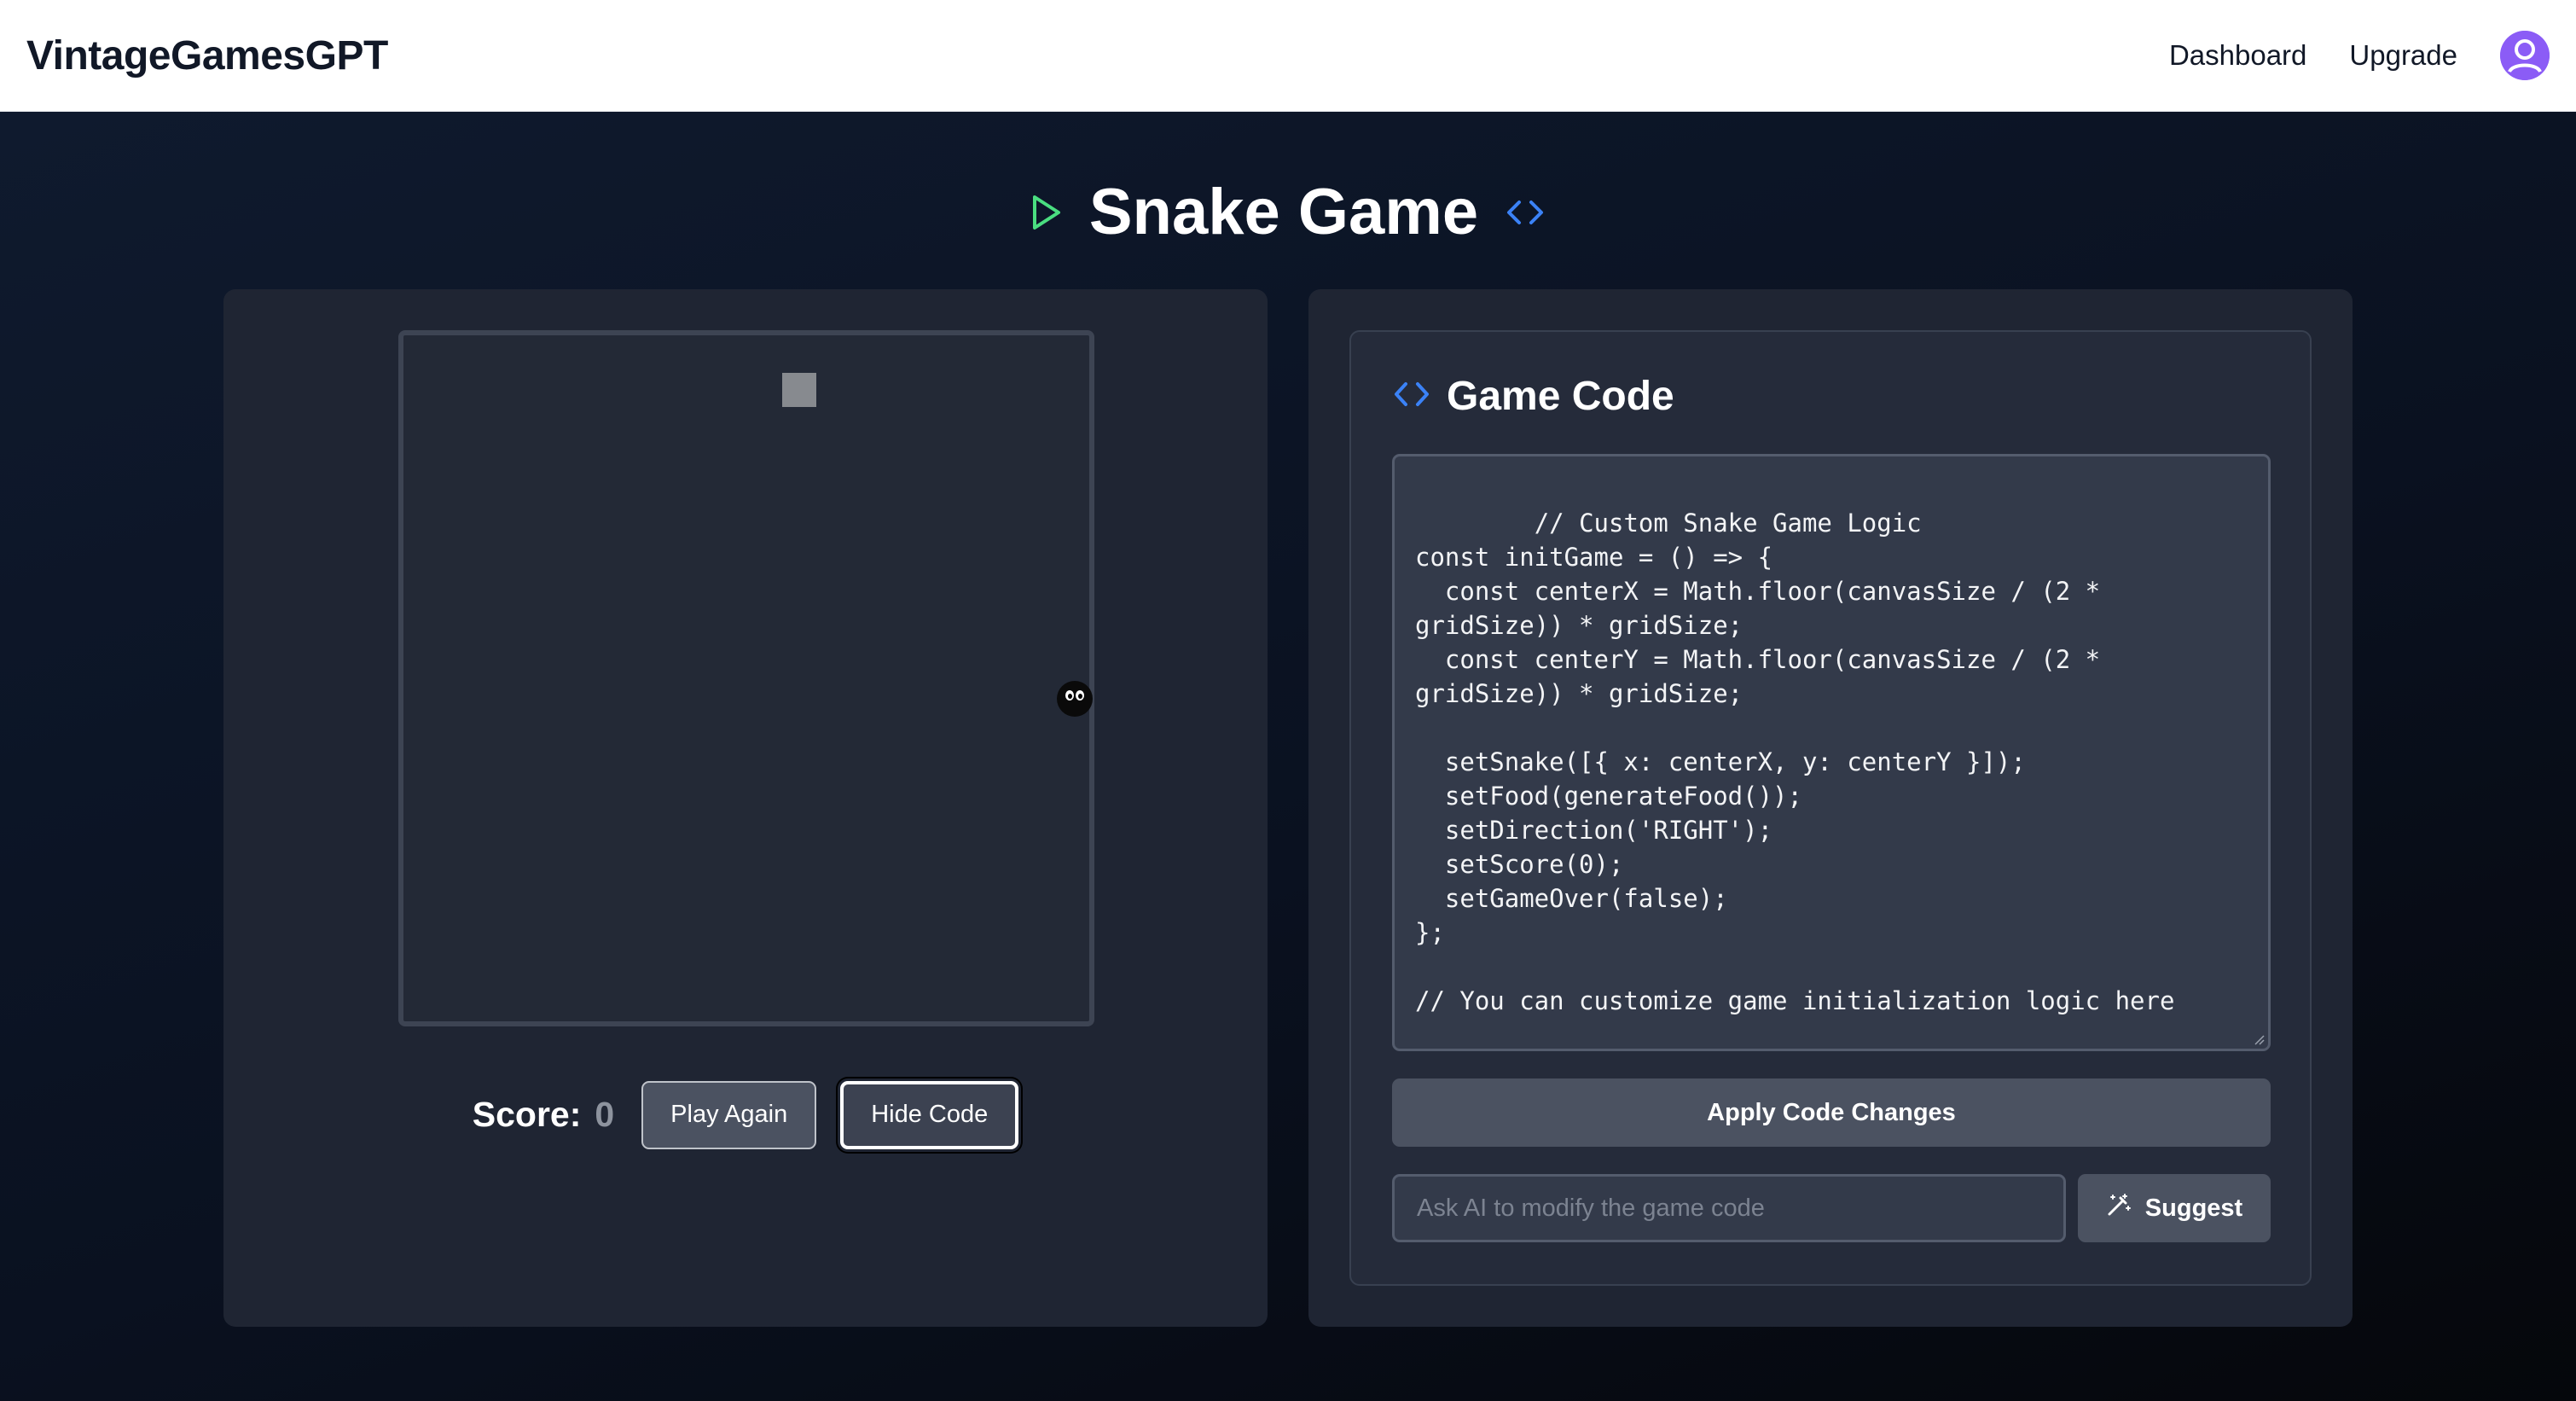 This screenshot has height=1401, width=2576. Describe the element at coordinates (799, 390) in the screenshot. I see `food-tile` at that location.